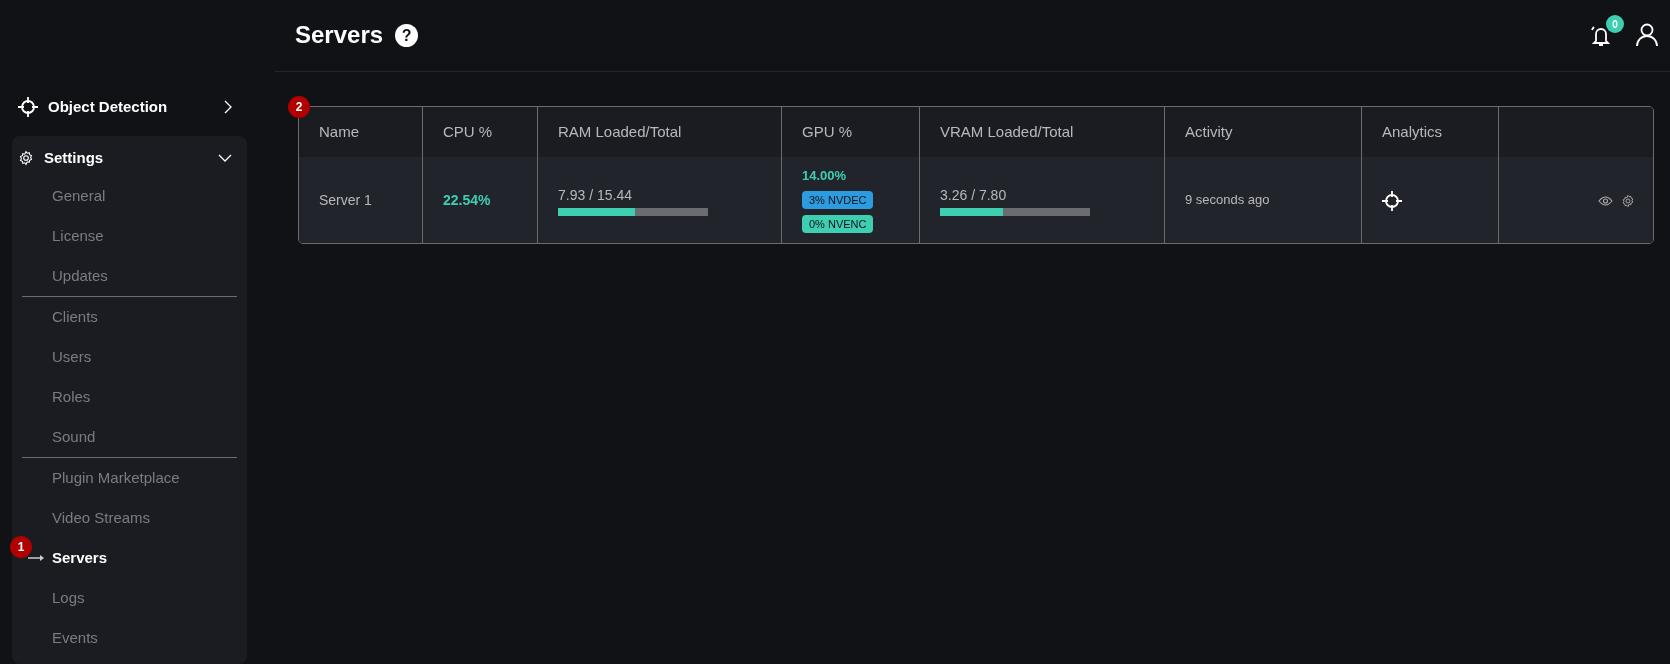 This screenshot has height=664, width=1670. I want to click on sidebar-link: Updates, so click(80, 276).